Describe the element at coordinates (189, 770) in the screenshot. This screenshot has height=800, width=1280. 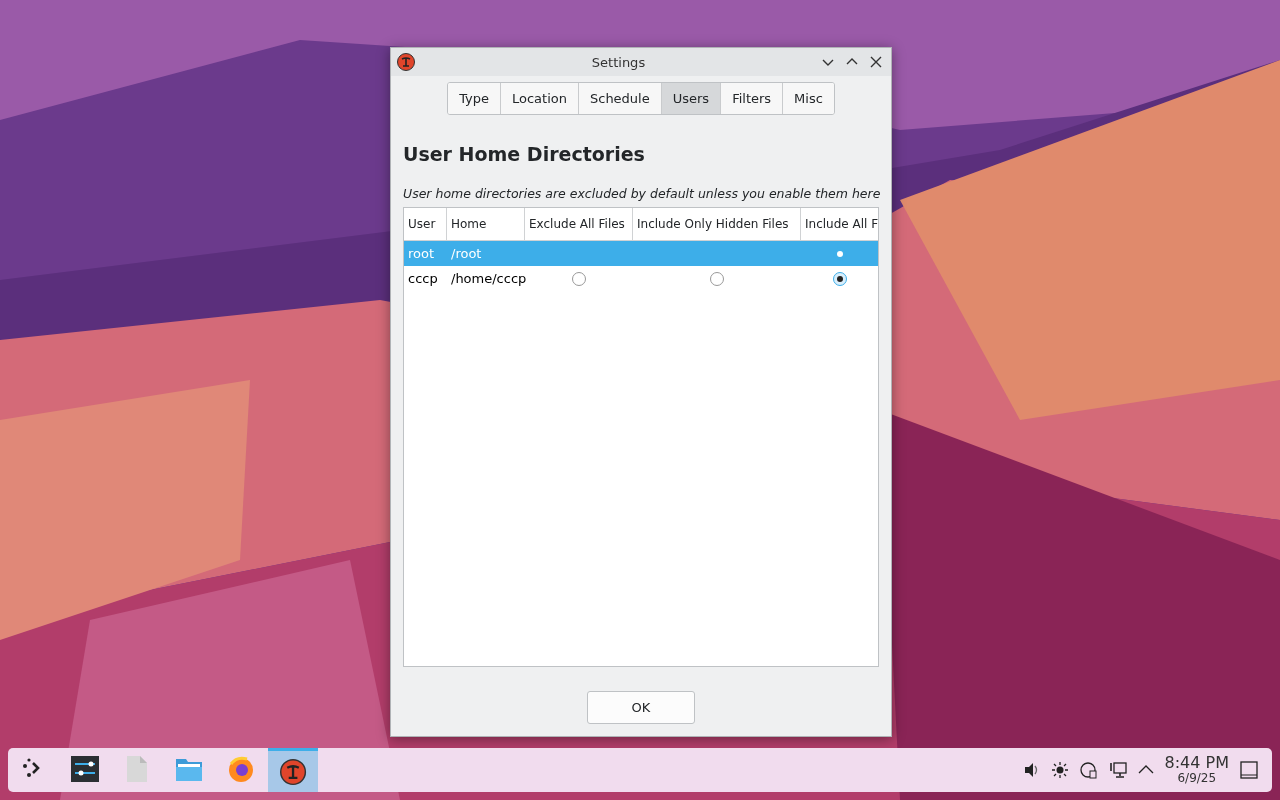
I see `folder-icon` at that location.